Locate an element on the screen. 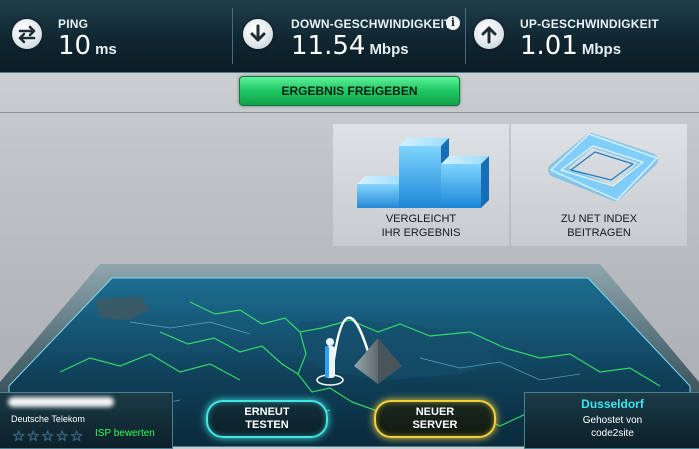 The image size is (699, 449). ping-arrows-icon is located at coordinates (27, 34).